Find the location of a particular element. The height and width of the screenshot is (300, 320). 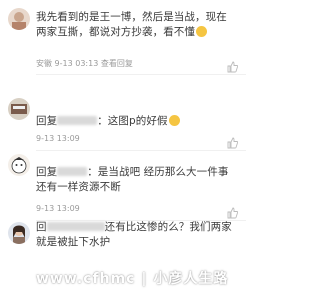

watermark: www.cfhmc | 小彦人生路 is located at coordinates (132, 279).